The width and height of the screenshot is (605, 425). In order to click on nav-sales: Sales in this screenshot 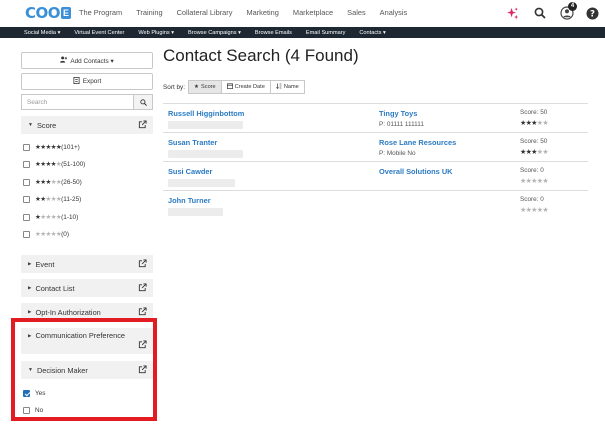, I will do `click(356, 12)`.